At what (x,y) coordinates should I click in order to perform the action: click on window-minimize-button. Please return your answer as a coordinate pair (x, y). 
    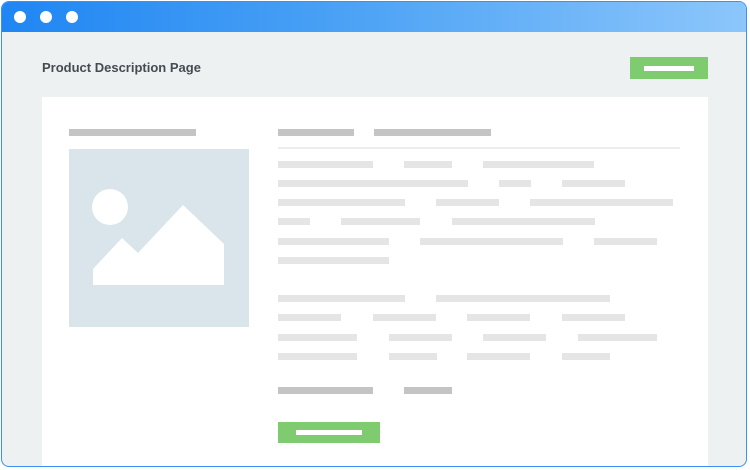
    Looking at the image, I should click on (46, 17).